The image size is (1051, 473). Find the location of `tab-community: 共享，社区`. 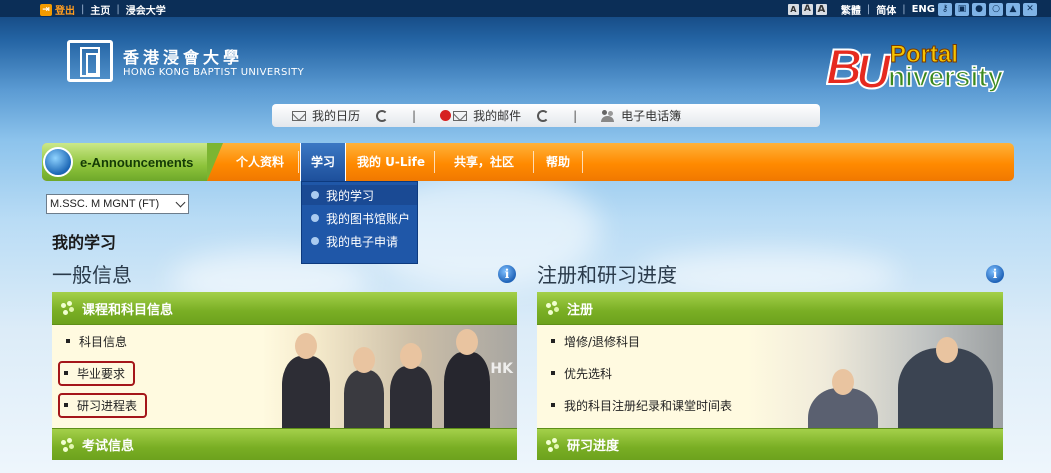

tab-community: 共享，社区 is located at coordinates (484, 162).